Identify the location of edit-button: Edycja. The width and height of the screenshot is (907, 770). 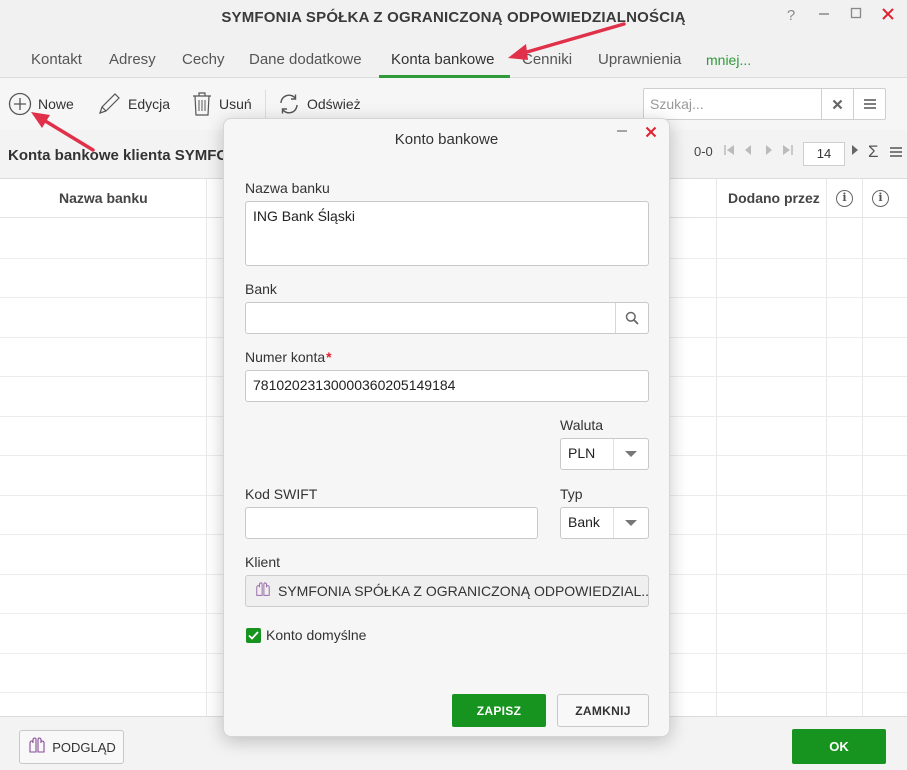
(133, 104).